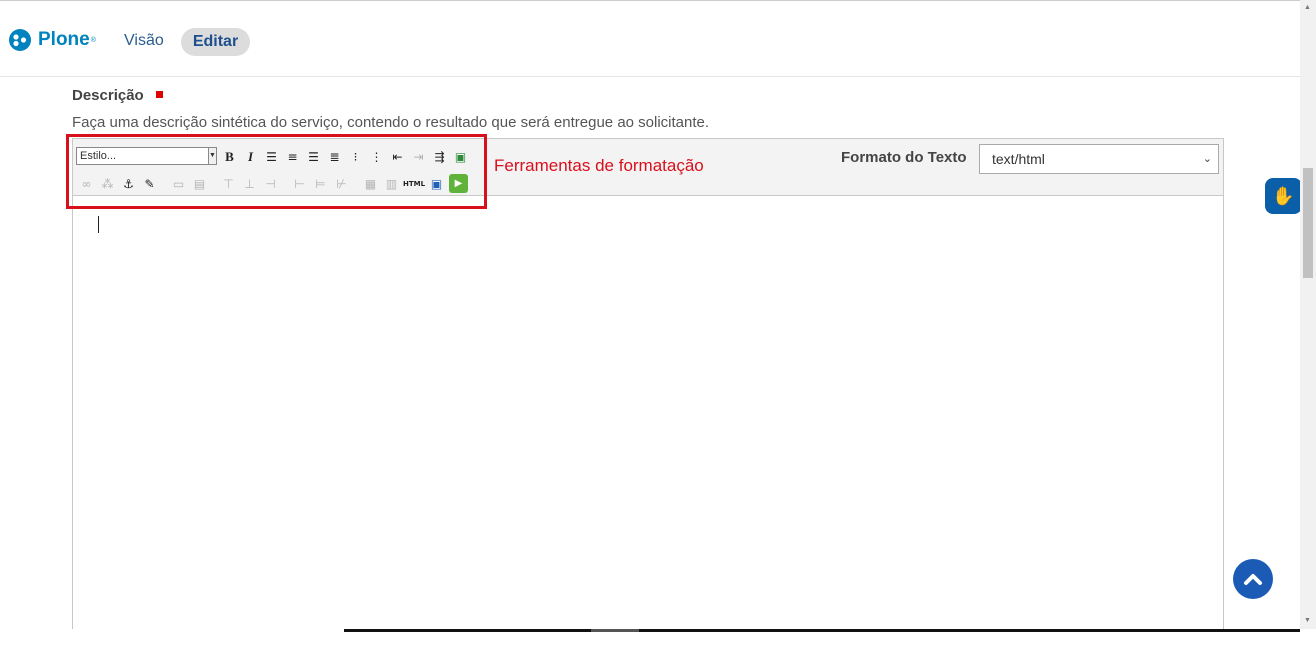 This screenshot has width=1316, height=660. Describe the element at coordinates (1308, 316) in the screenshot. I see `page-scrollbar: ▲ ▼` at that location.